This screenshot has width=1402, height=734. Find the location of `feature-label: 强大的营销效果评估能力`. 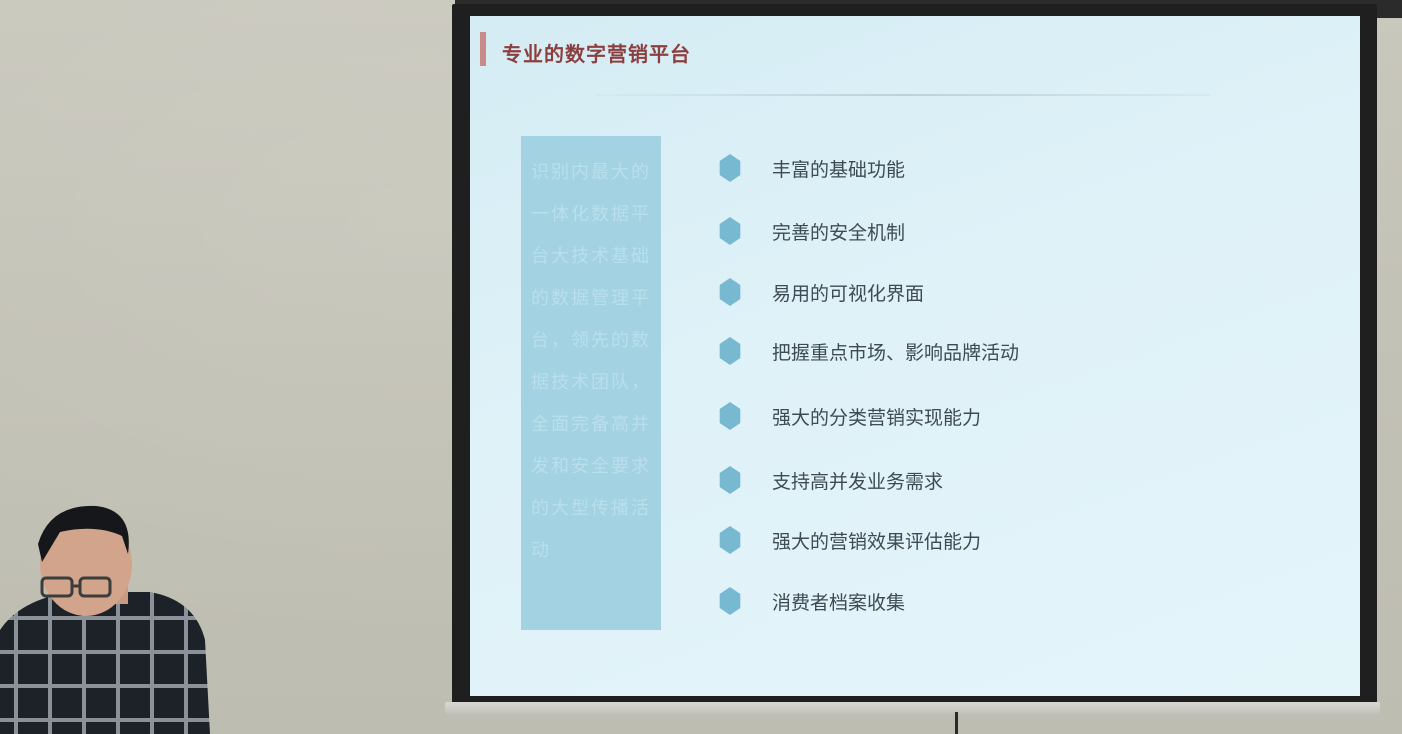

feature-label: 强大的营销效果评估能力 is located at coordinates (877, 541).